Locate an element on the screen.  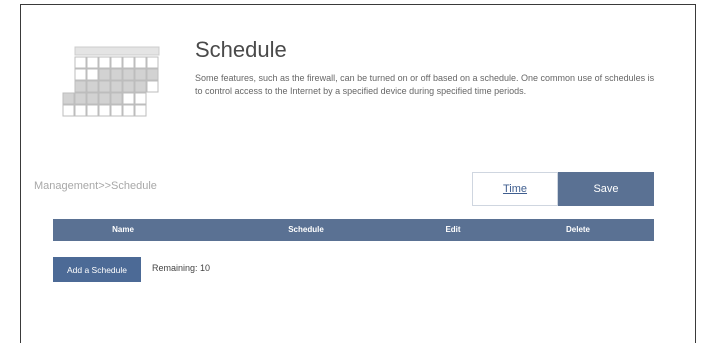
column-header-edit: Edit is located at coordinates (453, 229).